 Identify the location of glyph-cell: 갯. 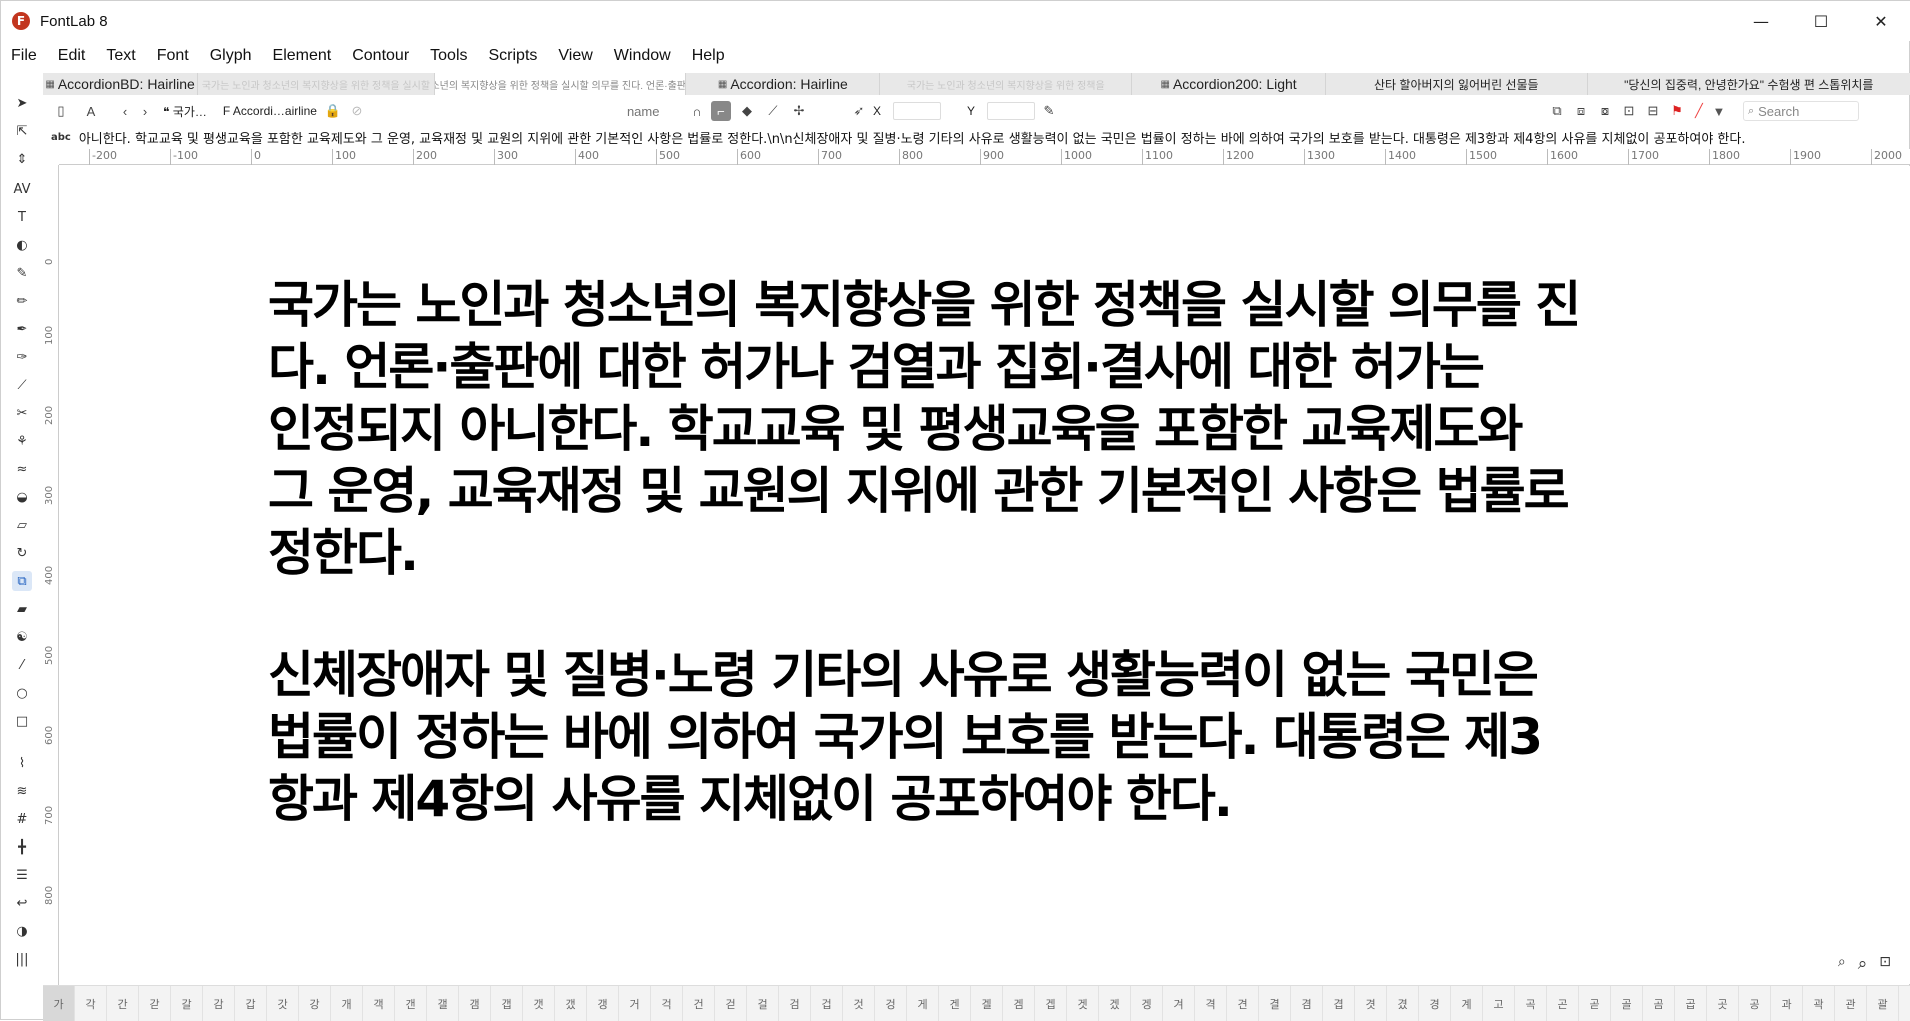
(539, 1003).